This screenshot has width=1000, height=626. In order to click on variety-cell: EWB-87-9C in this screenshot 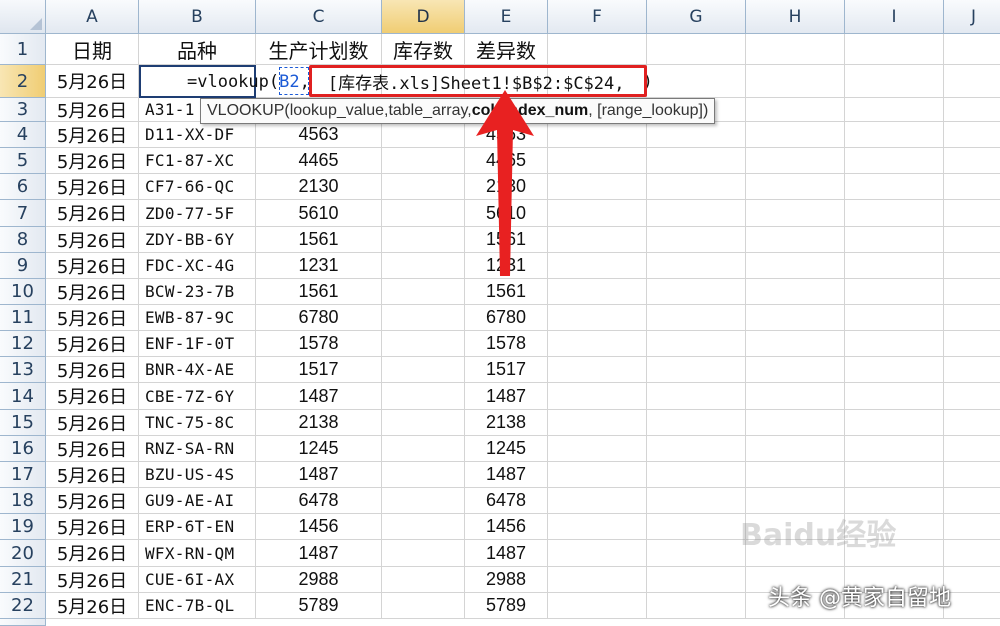, I will do `click(197, 318)`.